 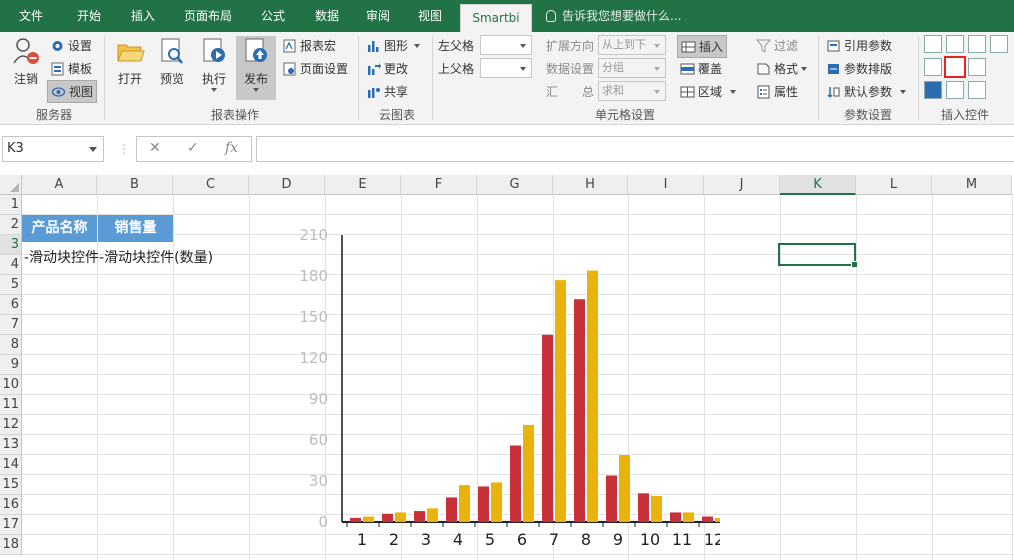 What do you see at coordinates (287, 185) in the screenshot?
I see `column-header-d: D` at bounding box center [287, 185].